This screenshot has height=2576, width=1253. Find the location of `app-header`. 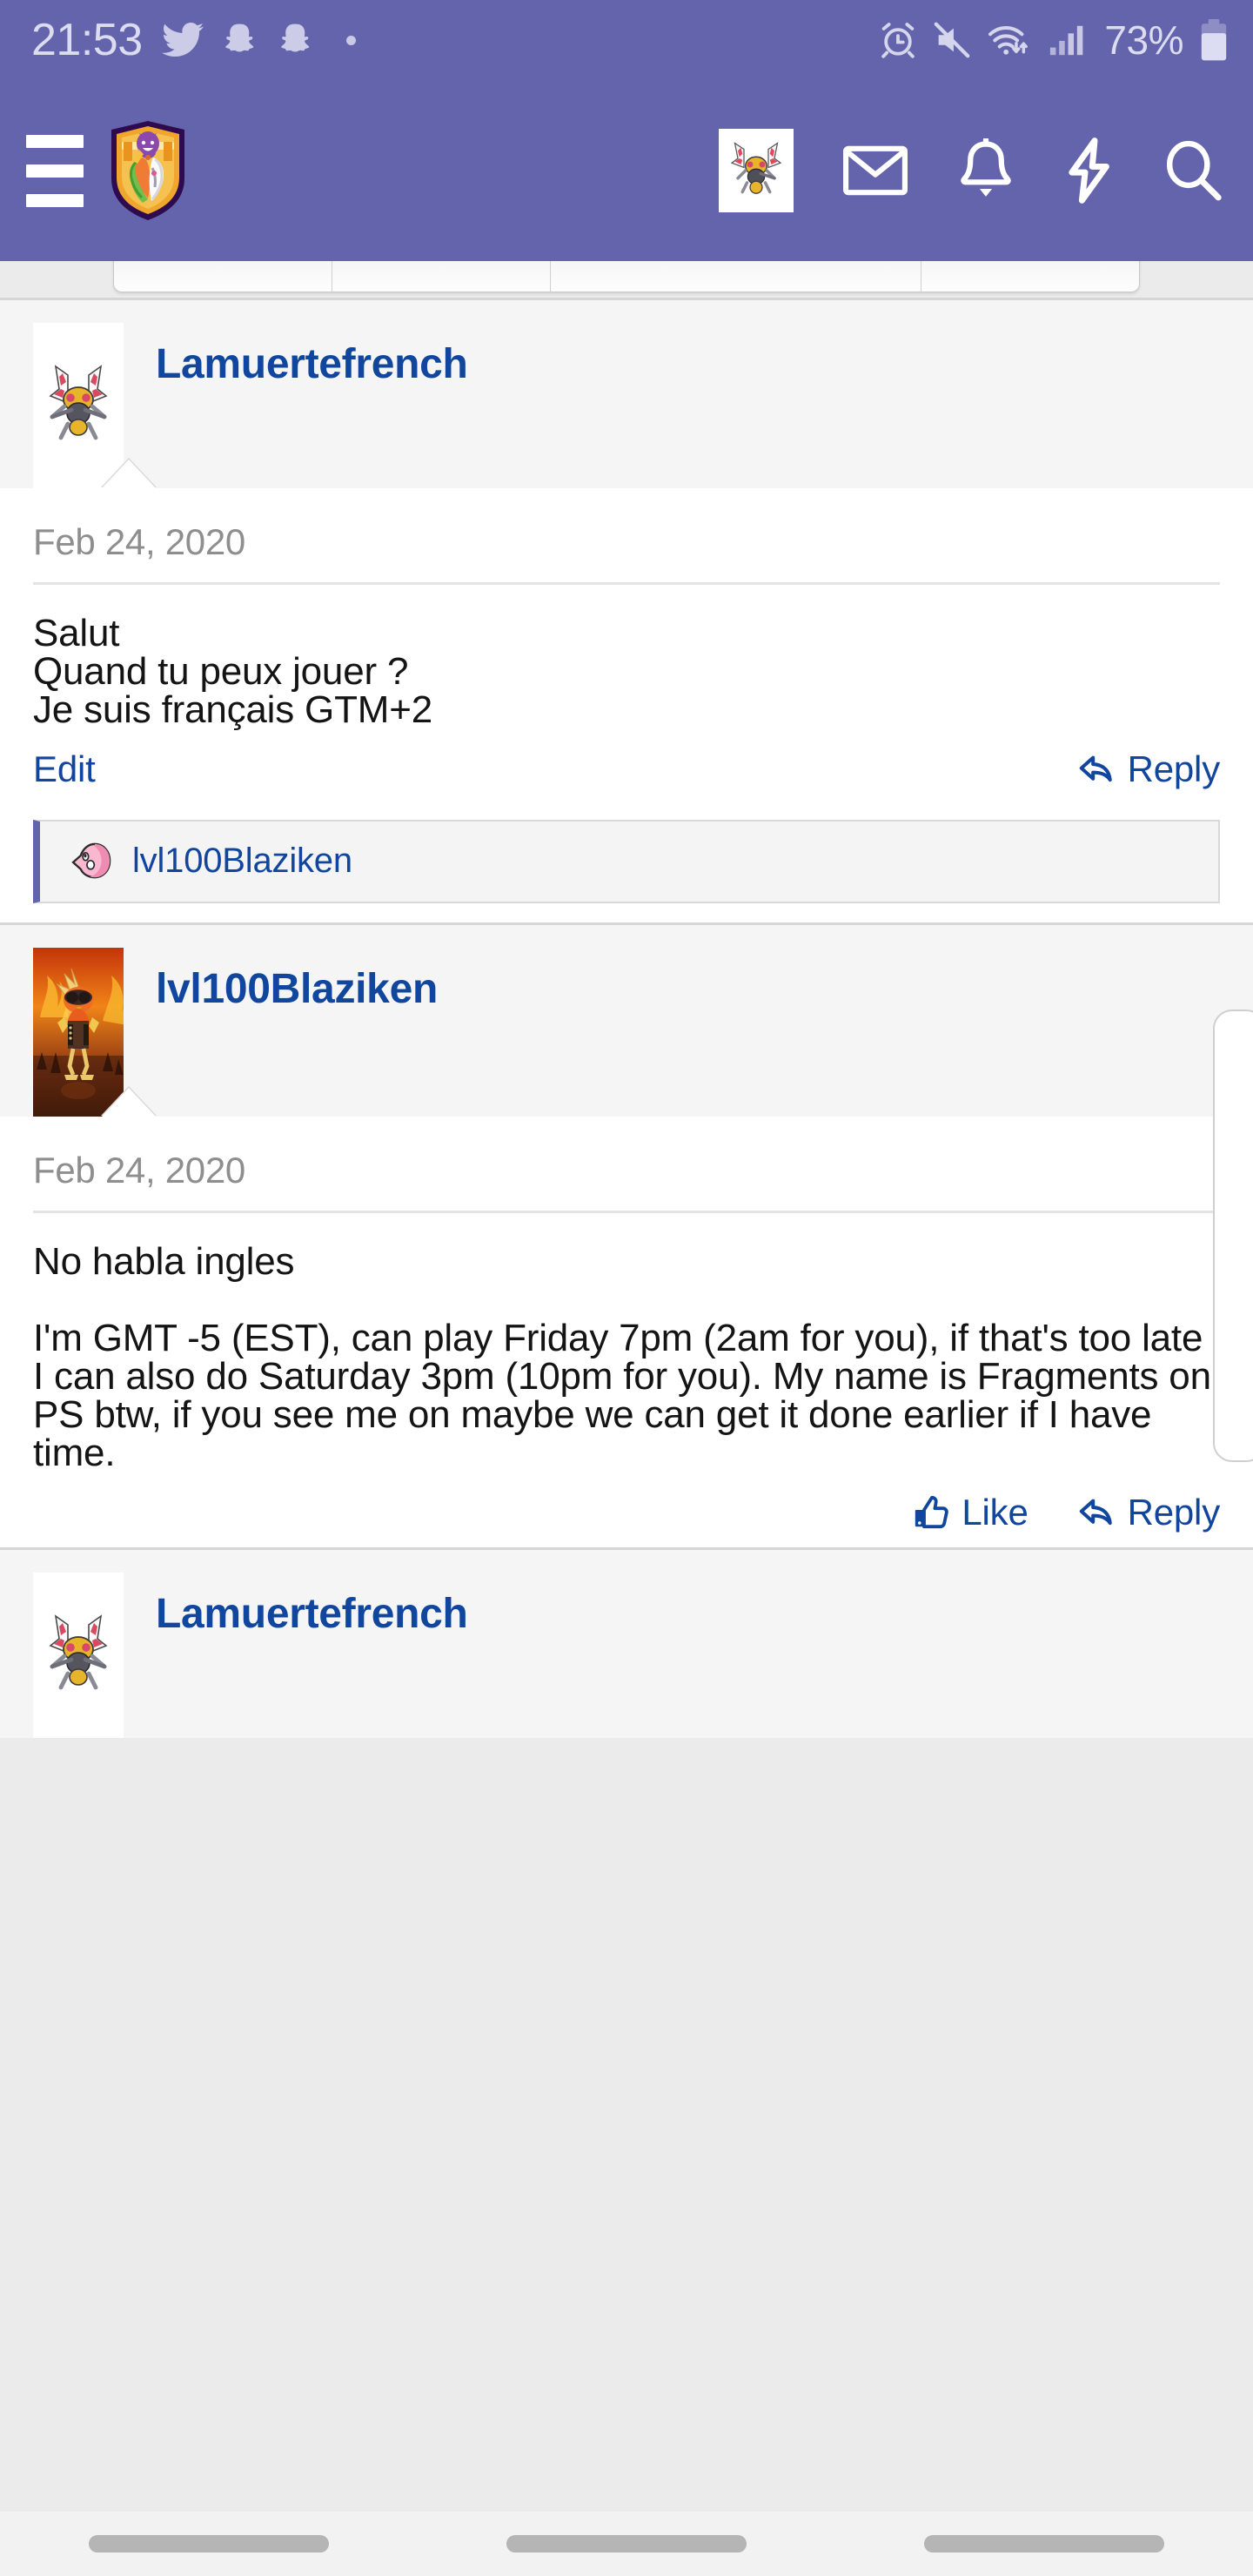

app-header is located at coordinates (626, 170).